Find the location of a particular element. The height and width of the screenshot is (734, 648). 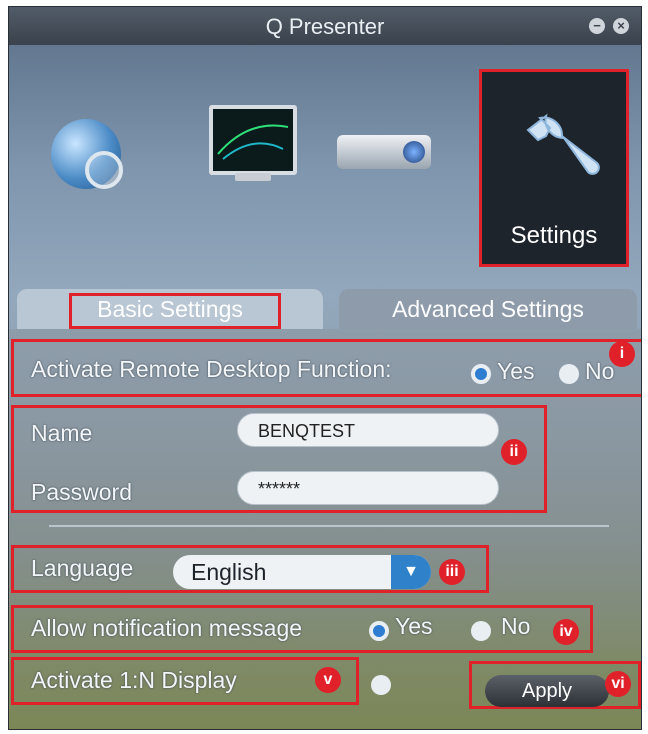

language-label: Language is located at coordinates (82, 568).